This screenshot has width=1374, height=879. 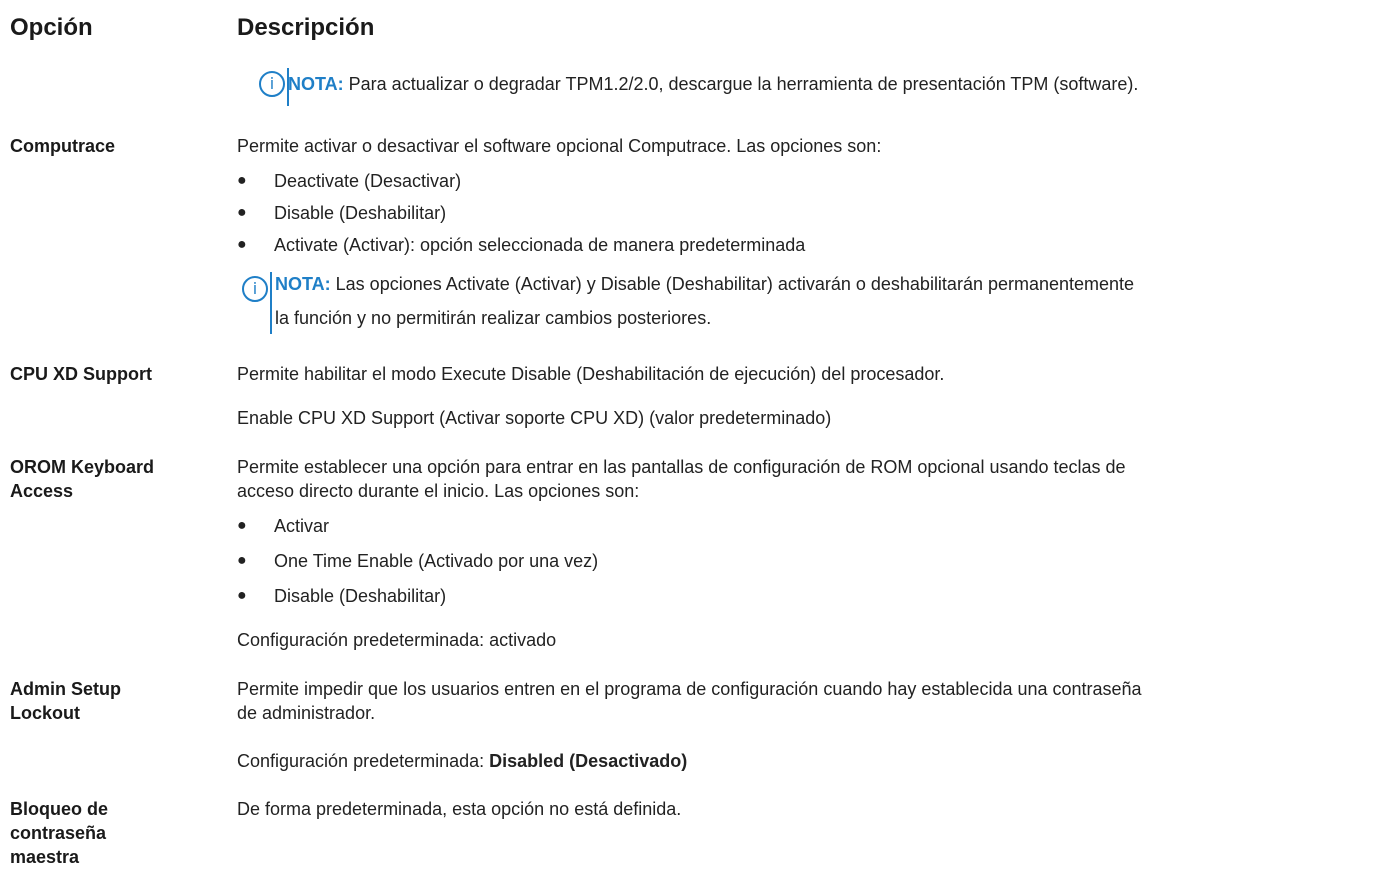 I want to click on option-admin-setup-lockout: Admin Setup Lockout, so click(x=65, y=701).